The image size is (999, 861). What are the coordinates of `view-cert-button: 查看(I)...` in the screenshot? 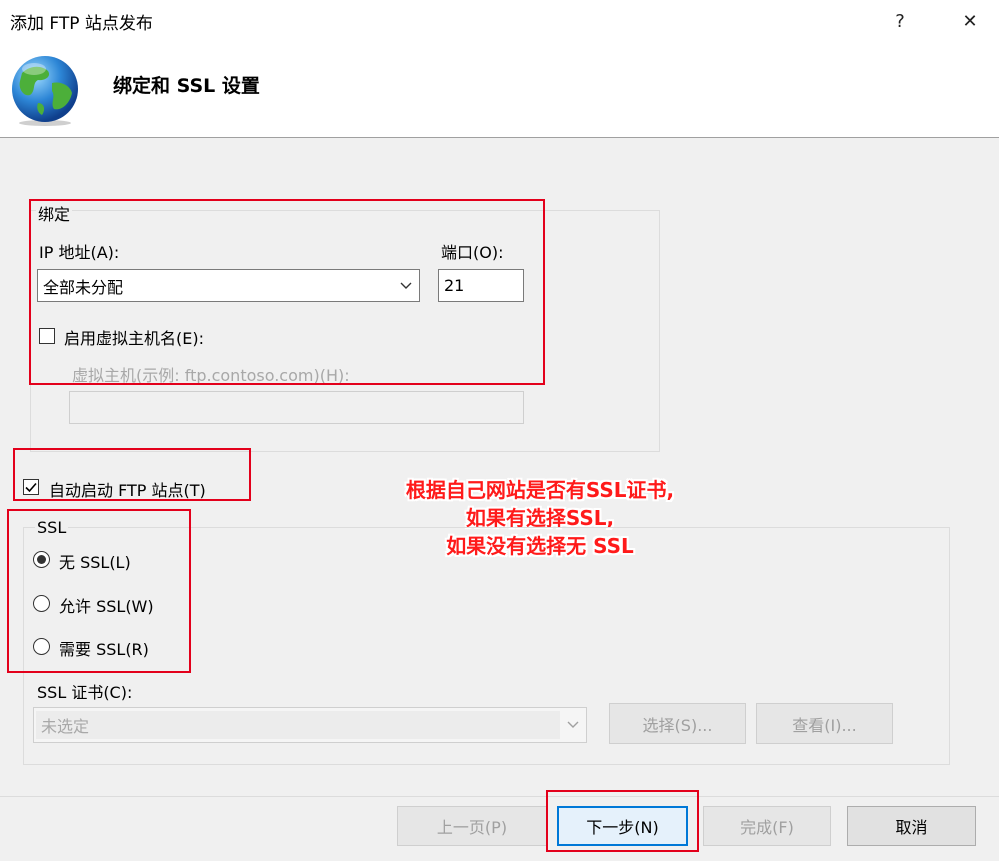 It's located at (824, 723).